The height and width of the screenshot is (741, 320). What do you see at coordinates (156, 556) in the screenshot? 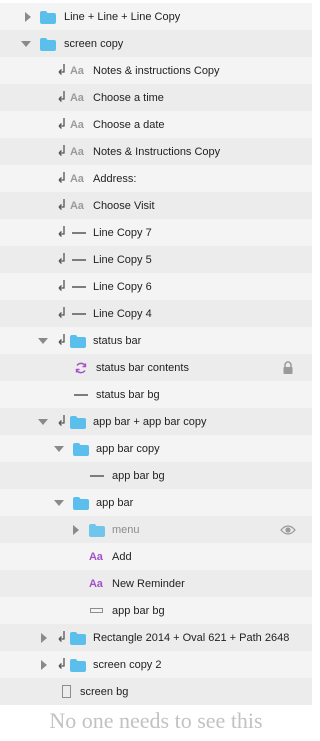
I see `layer-row-text: Aa Add` at bounding box center [156, 556].